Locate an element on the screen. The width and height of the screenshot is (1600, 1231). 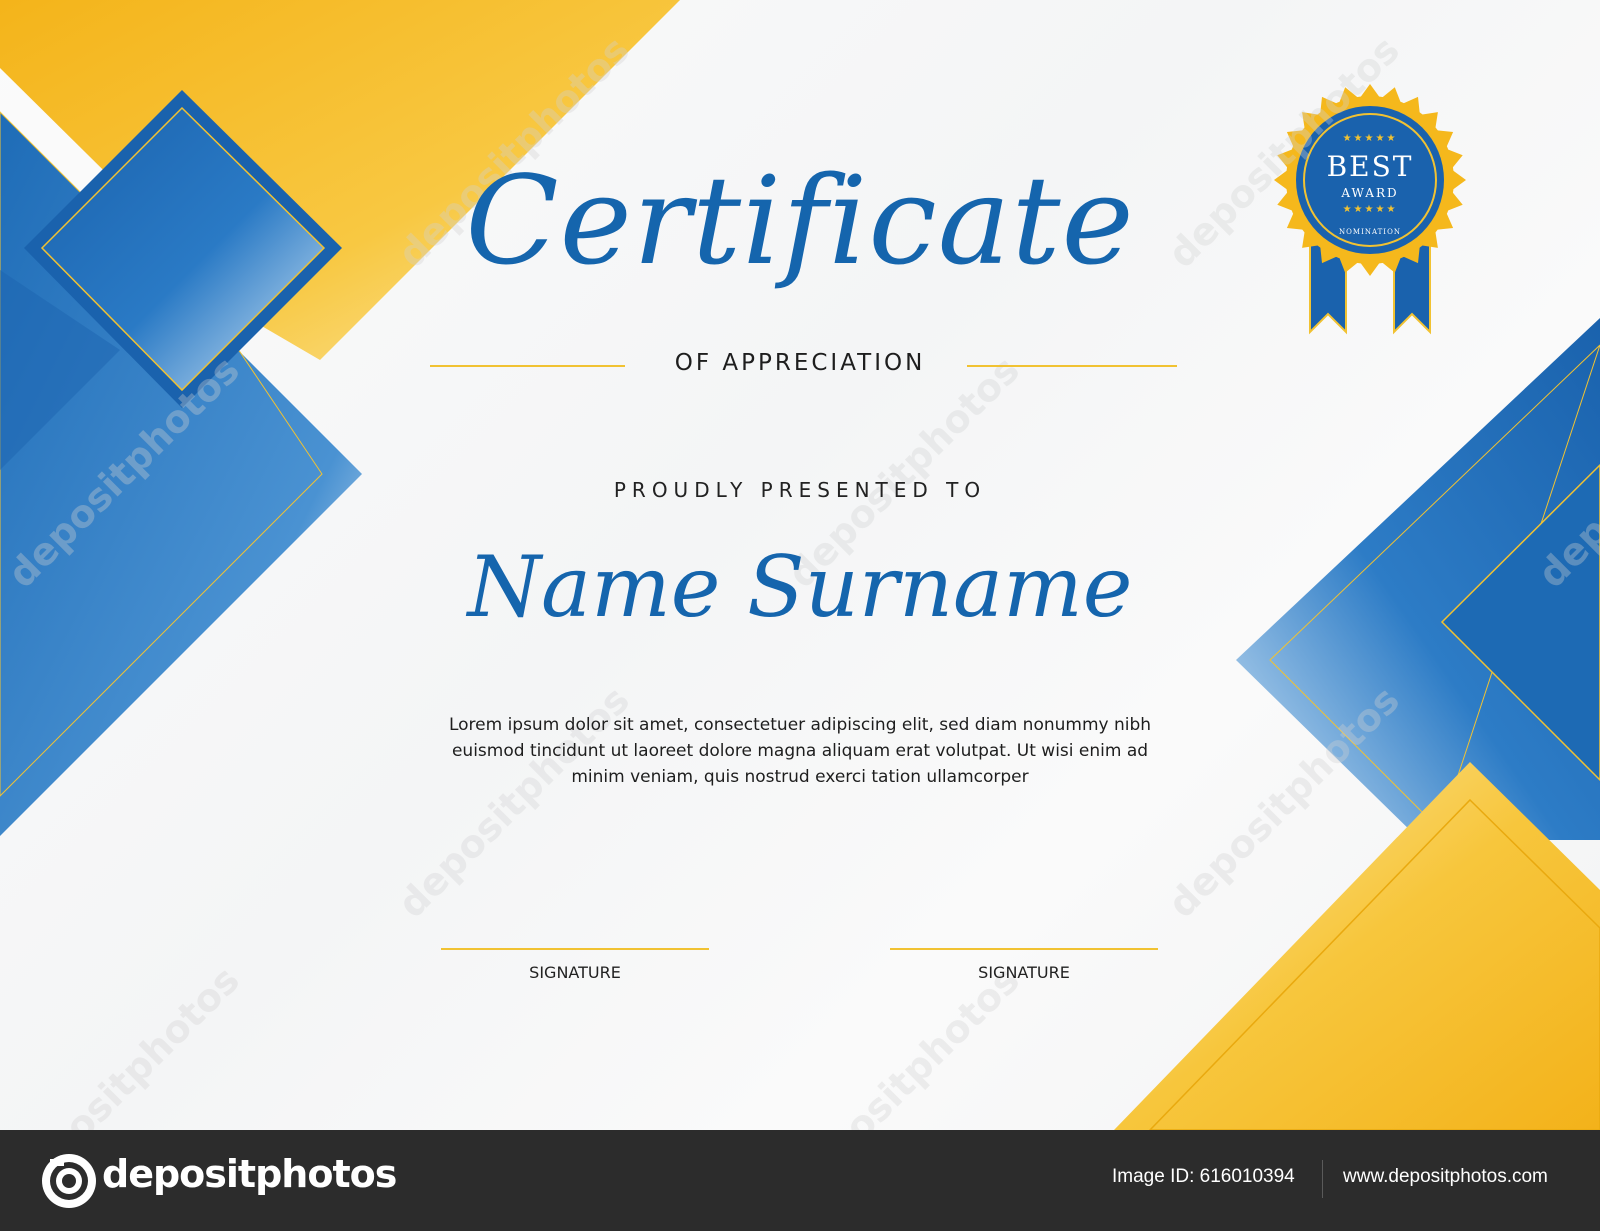
badge-stars-bottom: ★★★★★ is located at coordinates (1370, 209).